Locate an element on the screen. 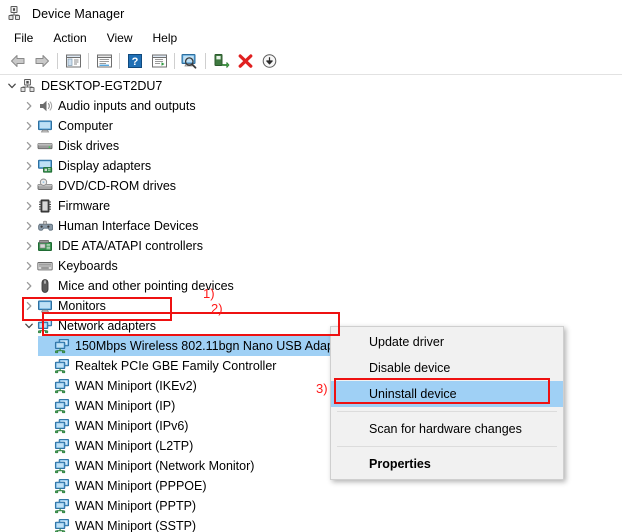 The height and width of the screenshot is (532, 622). context-menu-item-properties: Properties is located at coordinates (447, 464).